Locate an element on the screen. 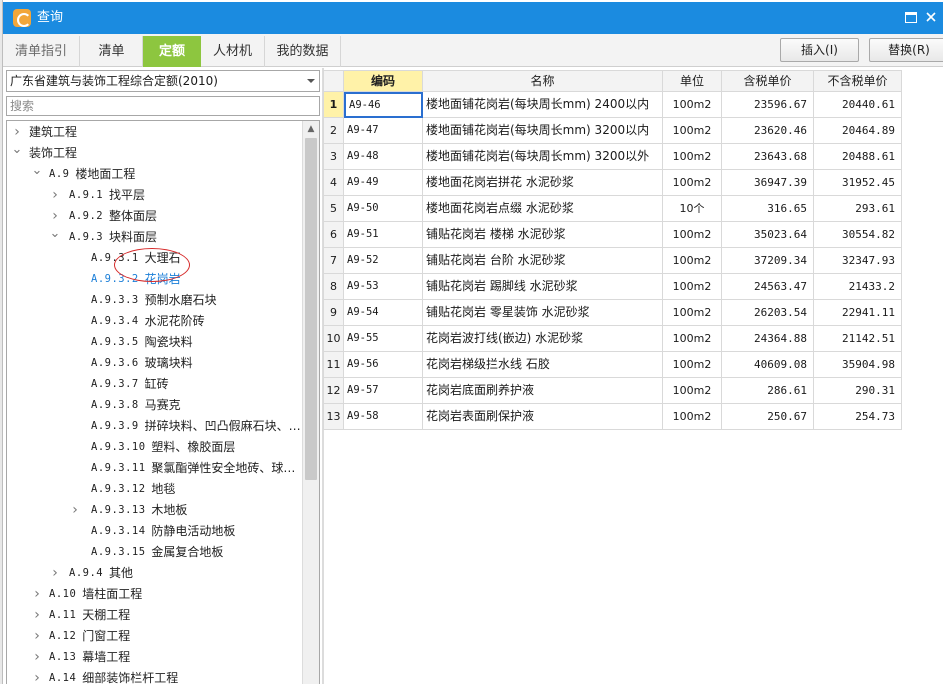  cell-tax-price: 40609.08 is located at coordinates (768, 365).